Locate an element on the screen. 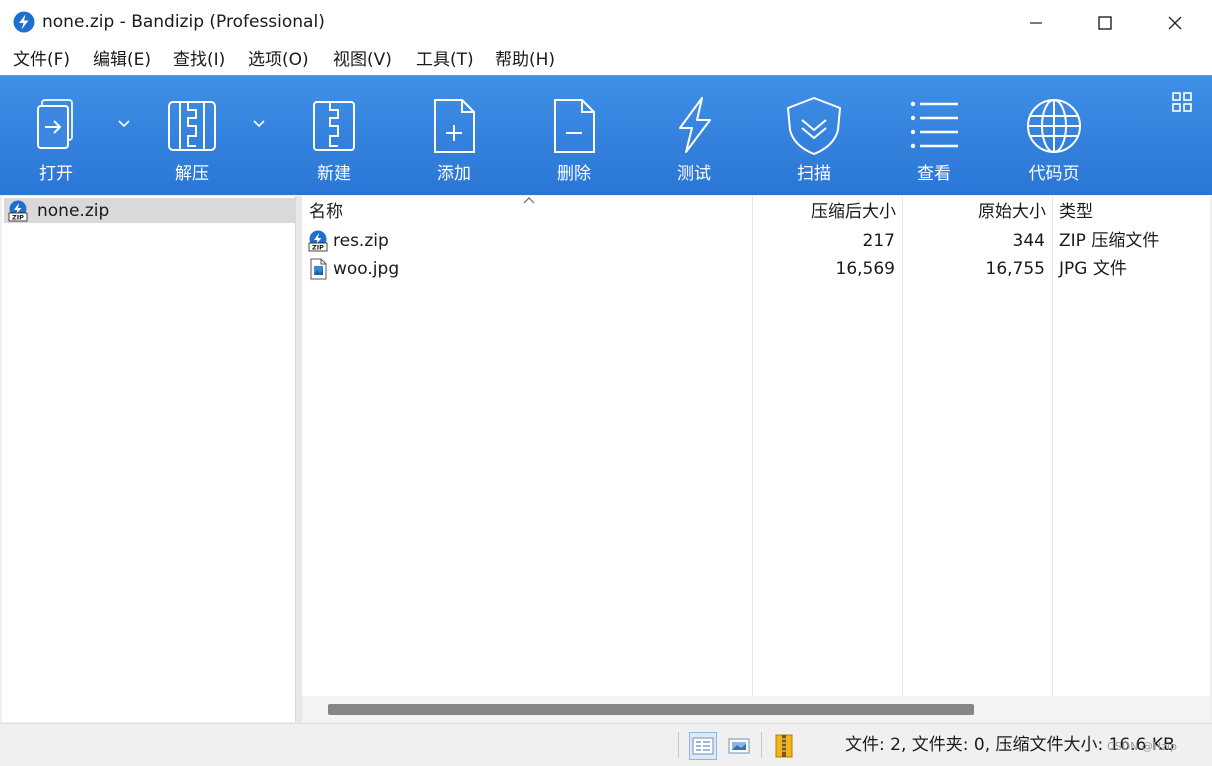 This screenshot has height=766, width=1212. minimize-button is located at coordinates (1036, 22).